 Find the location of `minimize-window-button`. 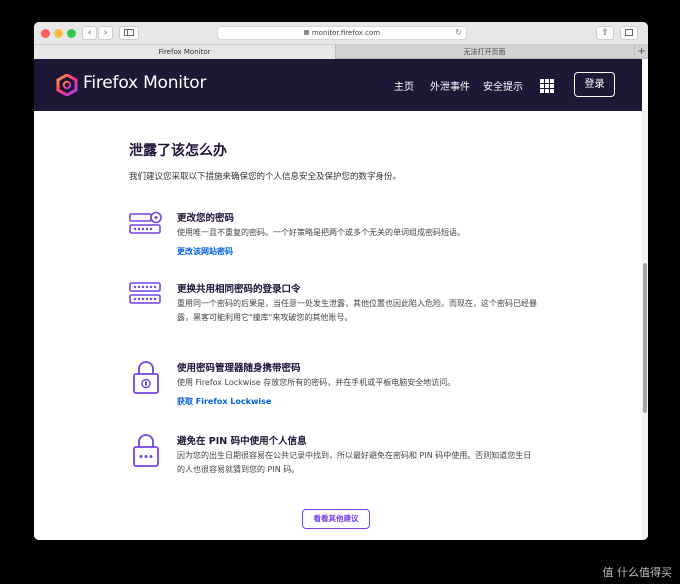

minimize-window-button is located at coordinates (58, 33).